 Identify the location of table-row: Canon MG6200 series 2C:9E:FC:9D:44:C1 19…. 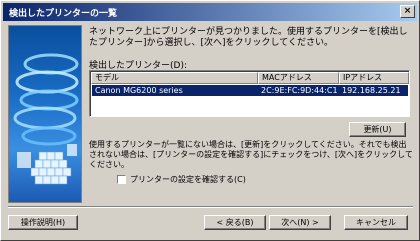
(250, 90).